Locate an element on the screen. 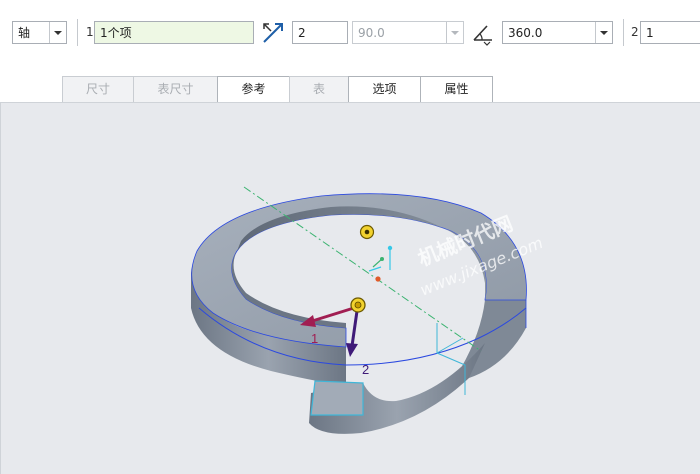 The height and width of the screenshot is (474, 700). reference-index: 1 is located at coordinates (90, 32).